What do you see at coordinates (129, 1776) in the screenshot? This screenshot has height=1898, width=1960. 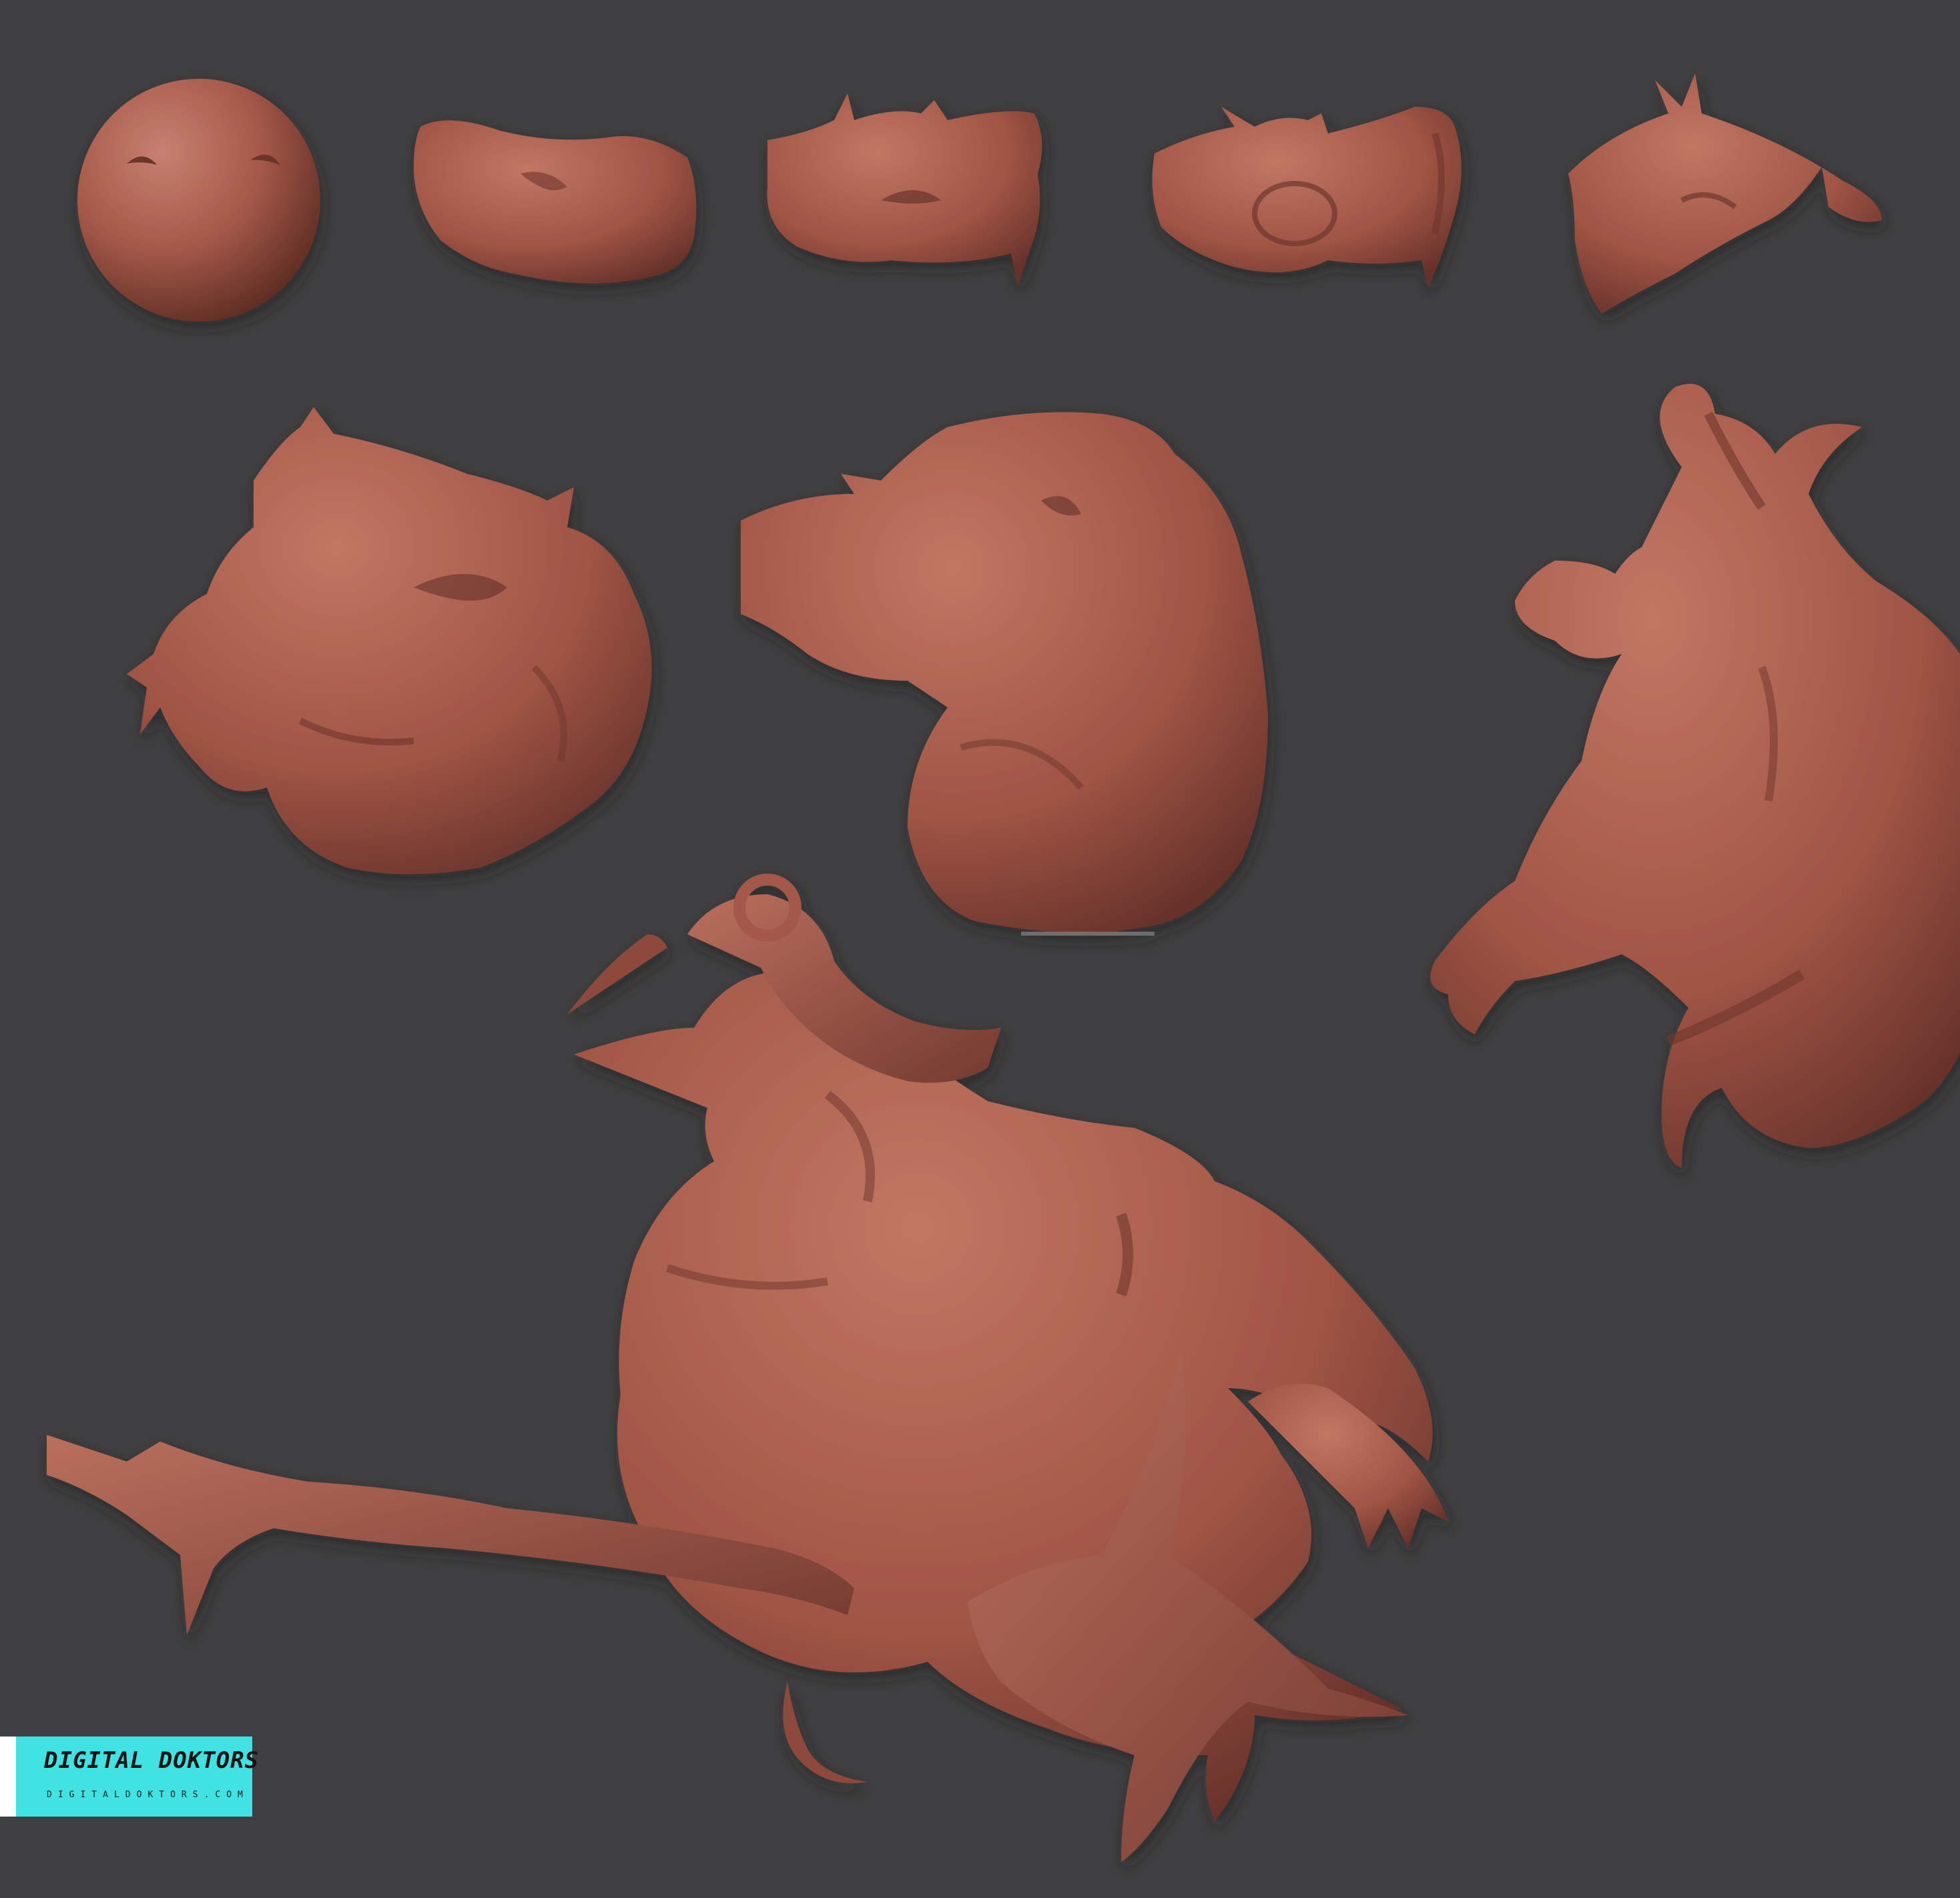 I see `logo: DIGITAL DOKTORS DIGITALDOKTORS.COM` at bounding box center [129, 1776].